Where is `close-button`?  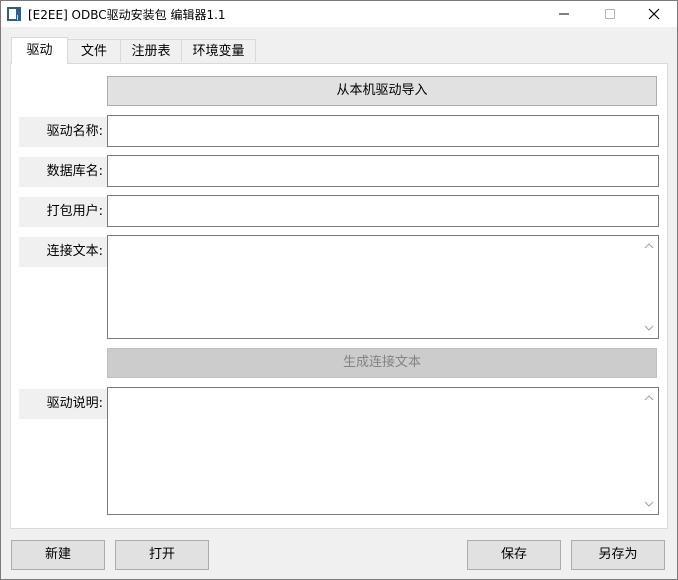 close-button is located at coordinates (654, 14).